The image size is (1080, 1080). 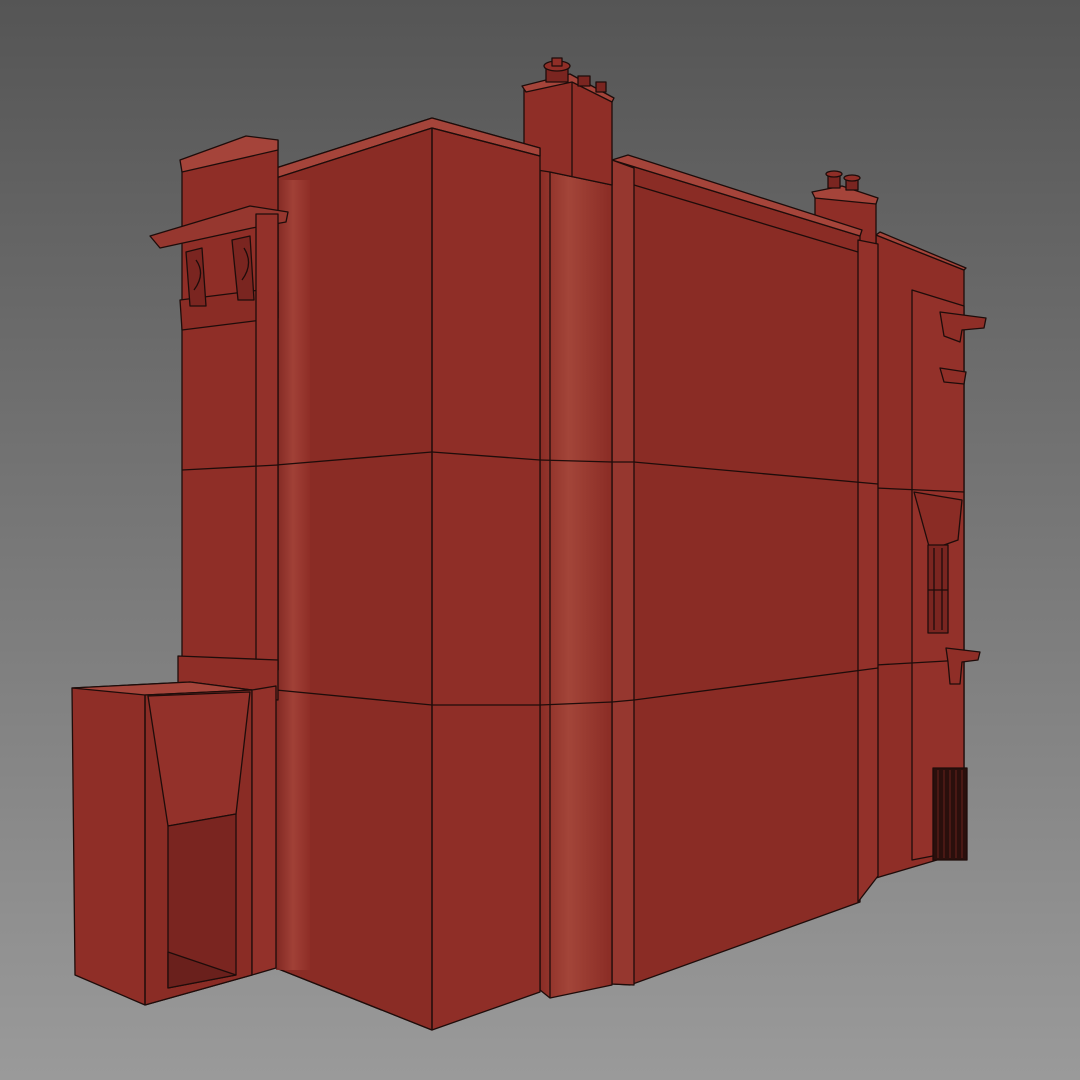 I want to click on small-window, so click(x=938, y=589).